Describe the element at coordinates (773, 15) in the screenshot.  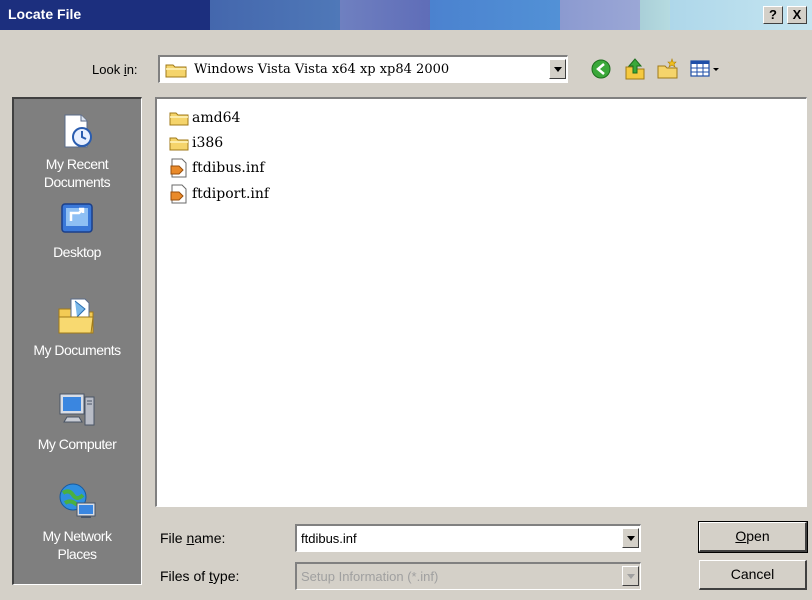
I see `help-button: ?` at that location.